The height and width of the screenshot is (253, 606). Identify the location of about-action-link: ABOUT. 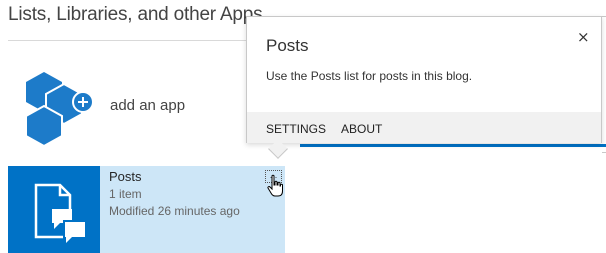
(361, 129).